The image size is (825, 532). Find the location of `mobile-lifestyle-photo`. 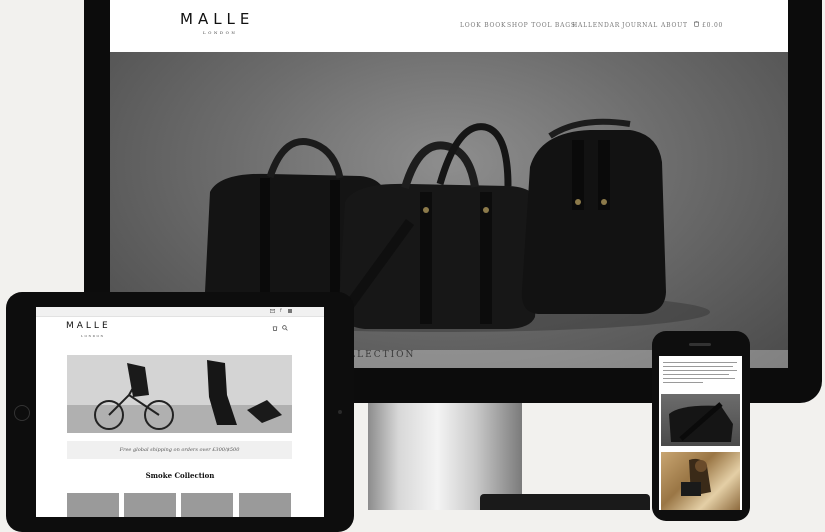

mobile-lifestyle-photo is located at coordinates (700, 481).